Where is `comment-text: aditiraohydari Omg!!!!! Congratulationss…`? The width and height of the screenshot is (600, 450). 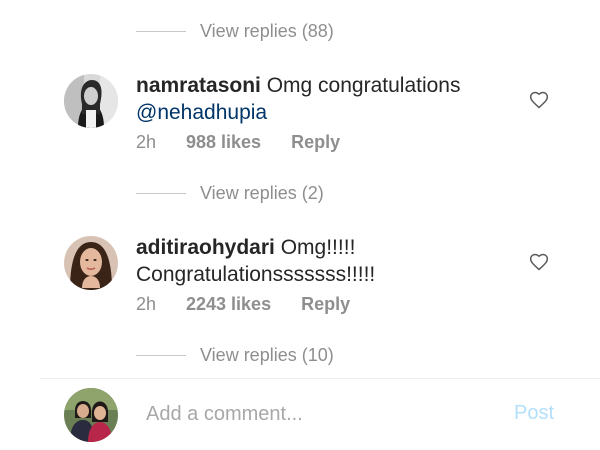
comment-text: aditiraohydari Omg!!!!! Congratulationss… is located at coordinates (316, 261).